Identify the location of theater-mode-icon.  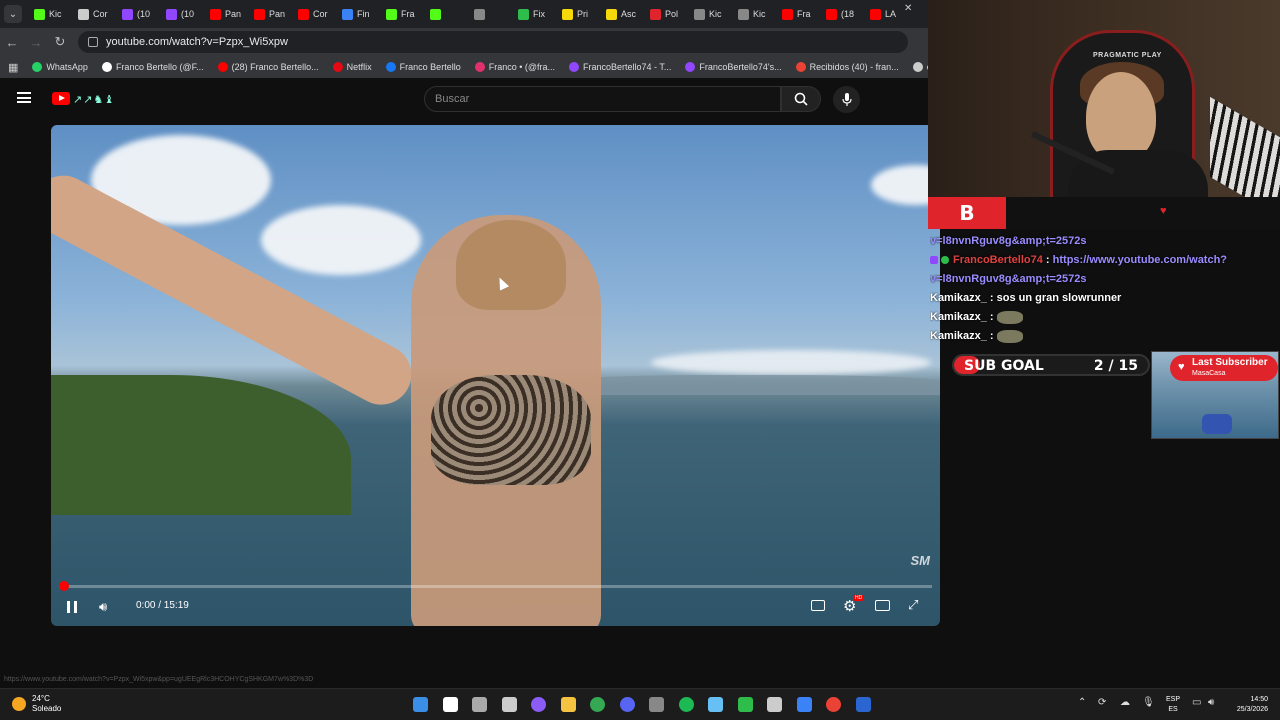
(882, 605).